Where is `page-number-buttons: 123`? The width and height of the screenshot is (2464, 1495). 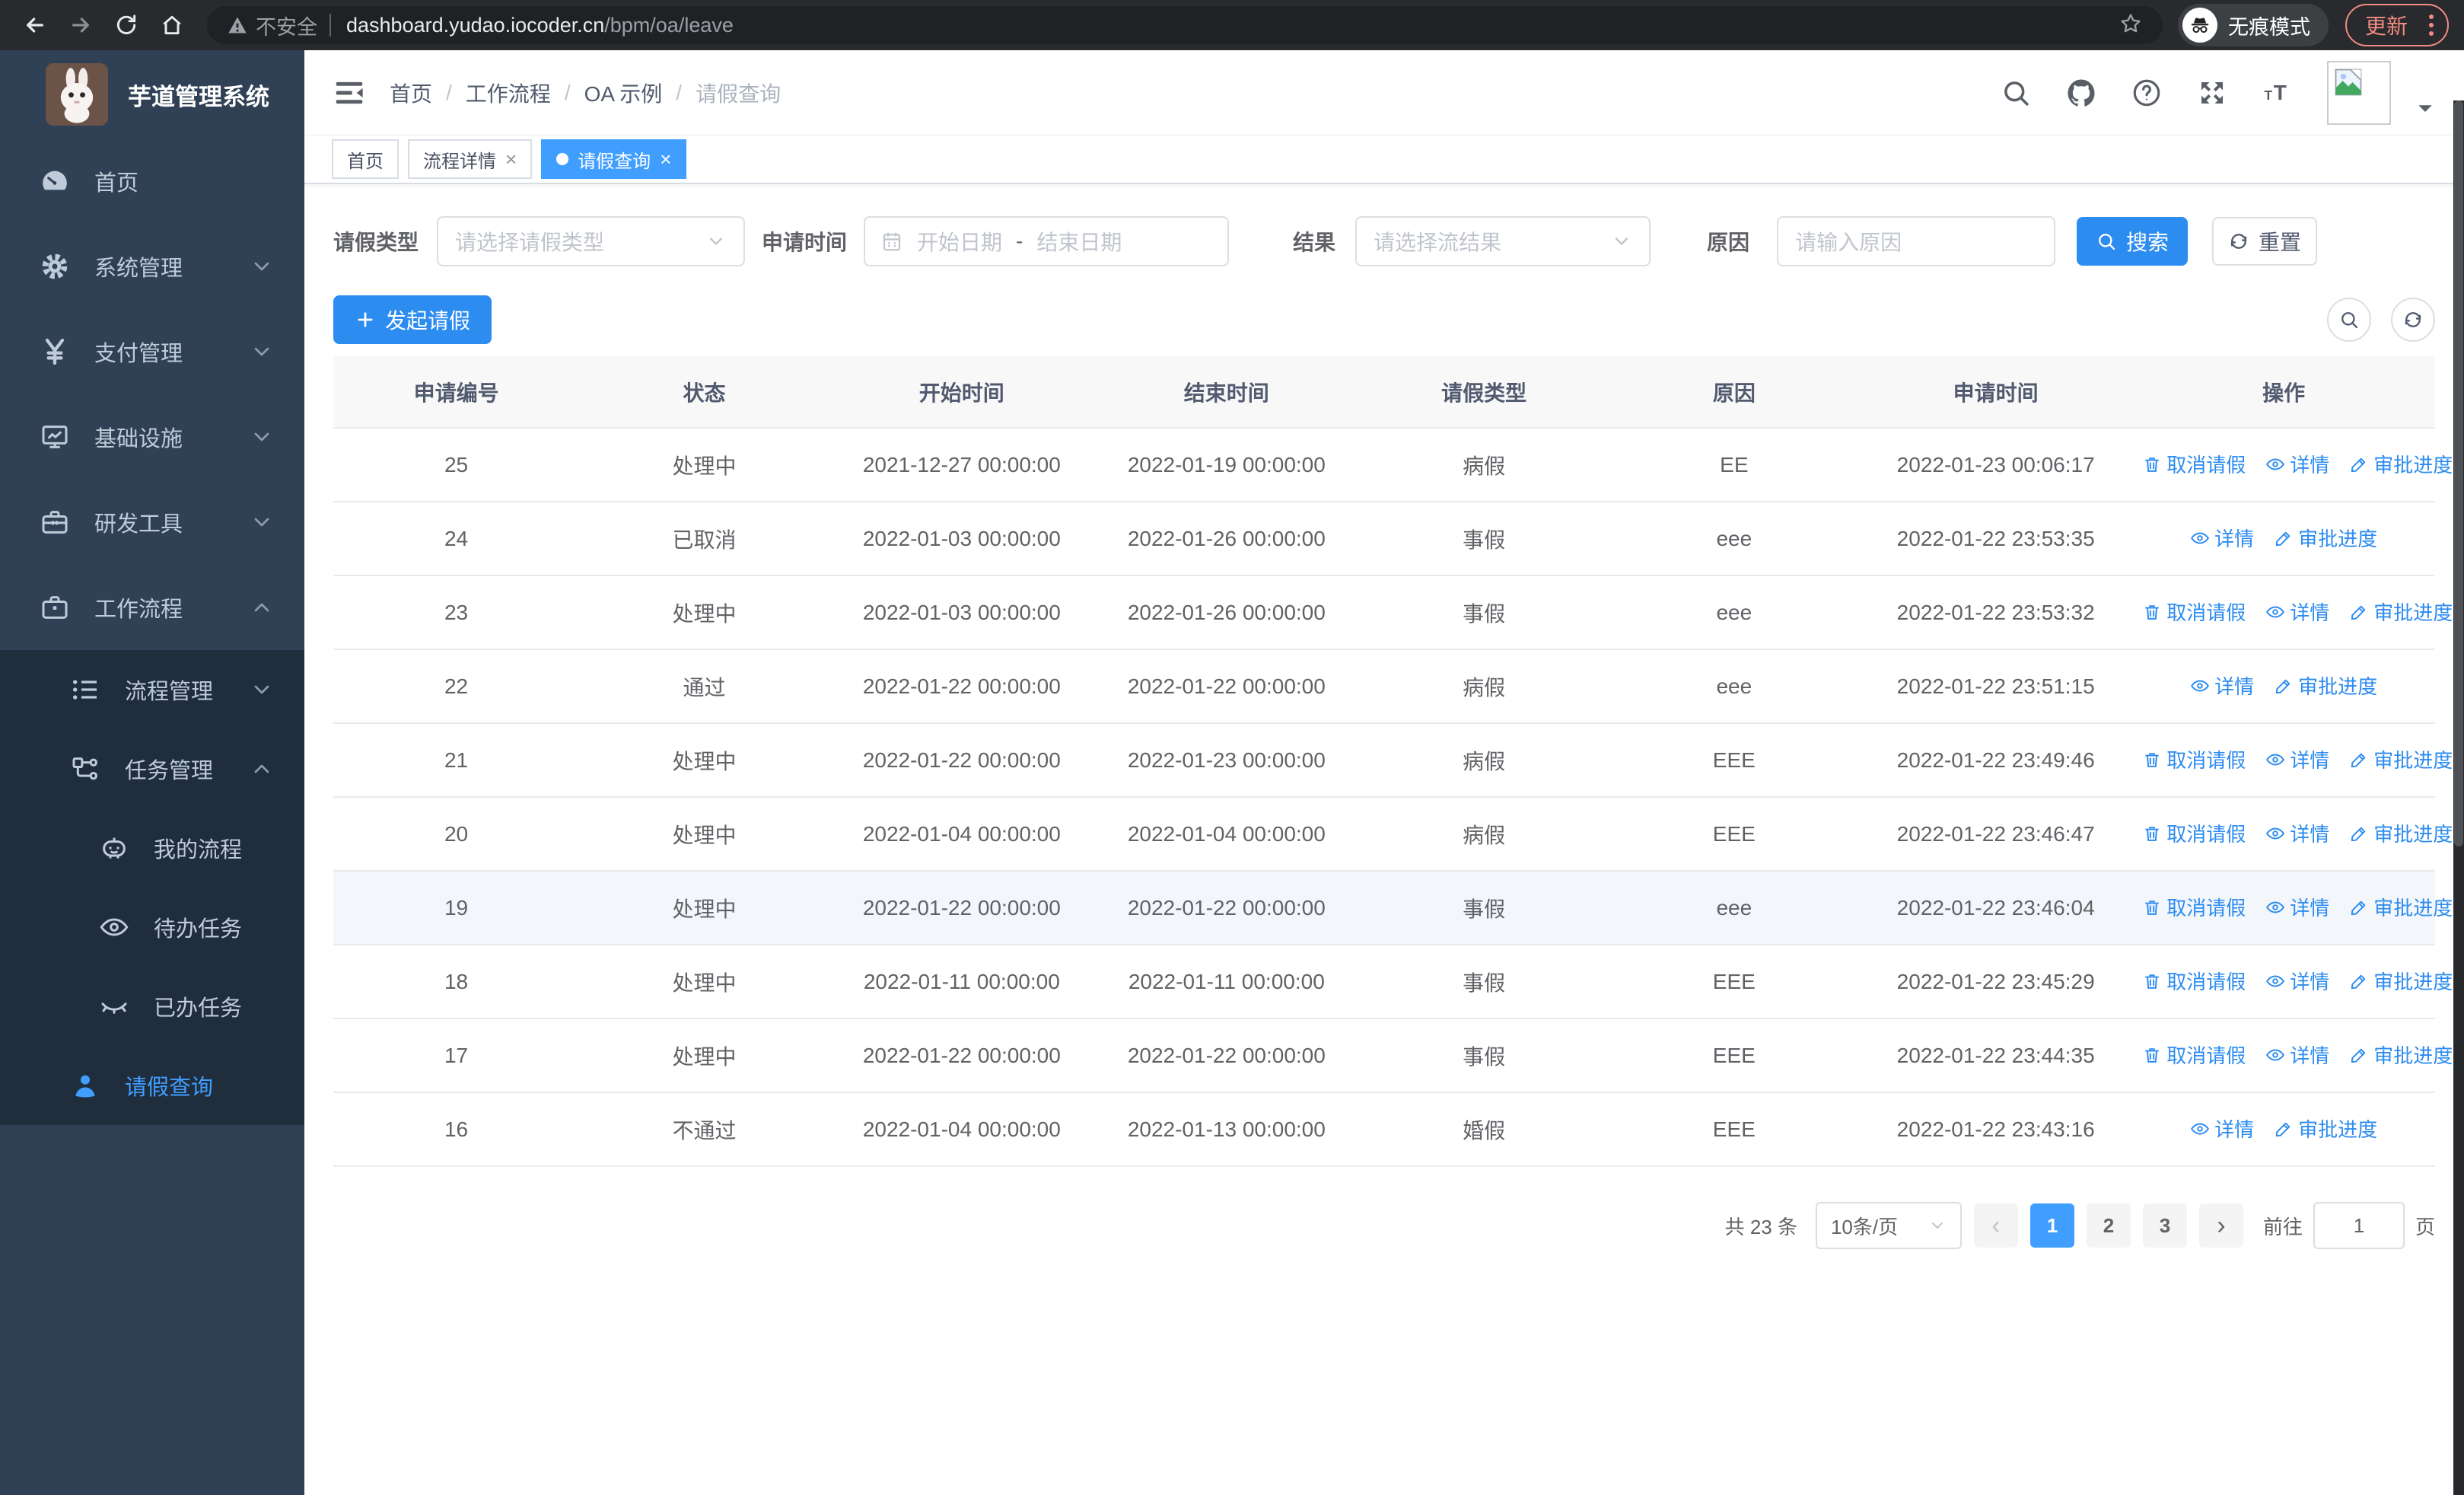
page-number-buttons: 123 is located at coordinates (2108, 1226).